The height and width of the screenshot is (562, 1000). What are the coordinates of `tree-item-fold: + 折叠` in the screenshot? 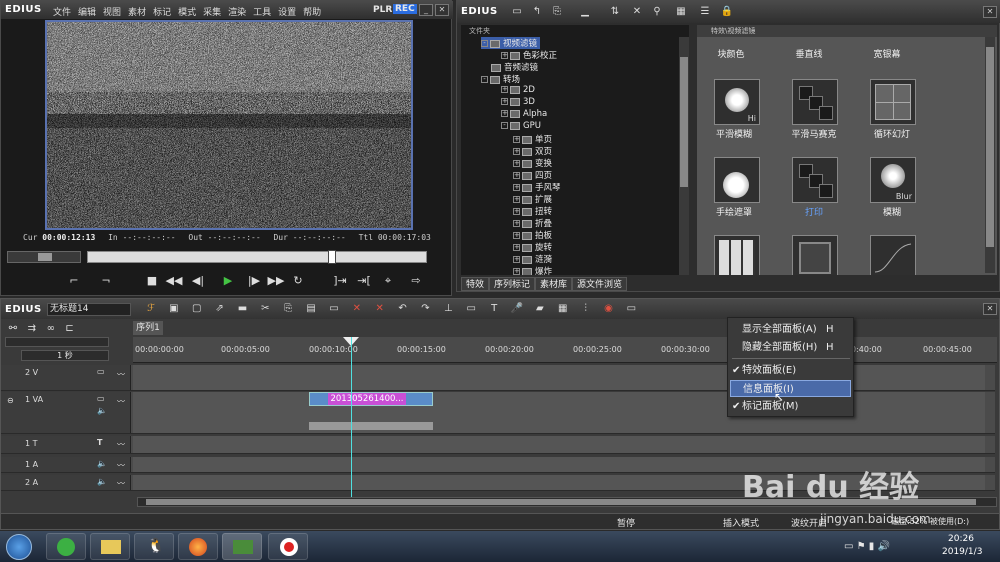 It's located at (532, 223).